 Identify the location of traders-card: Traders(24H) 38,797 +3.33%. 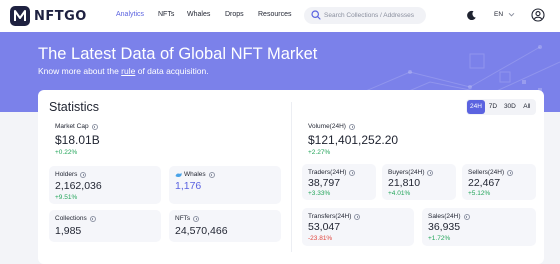
(339, 182).